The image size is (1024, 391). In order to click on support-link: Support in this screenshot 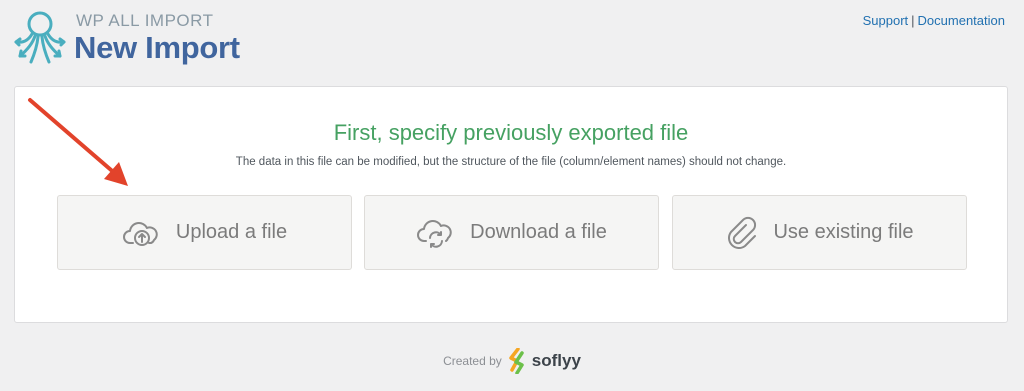, I will do `click(886, 20)`.